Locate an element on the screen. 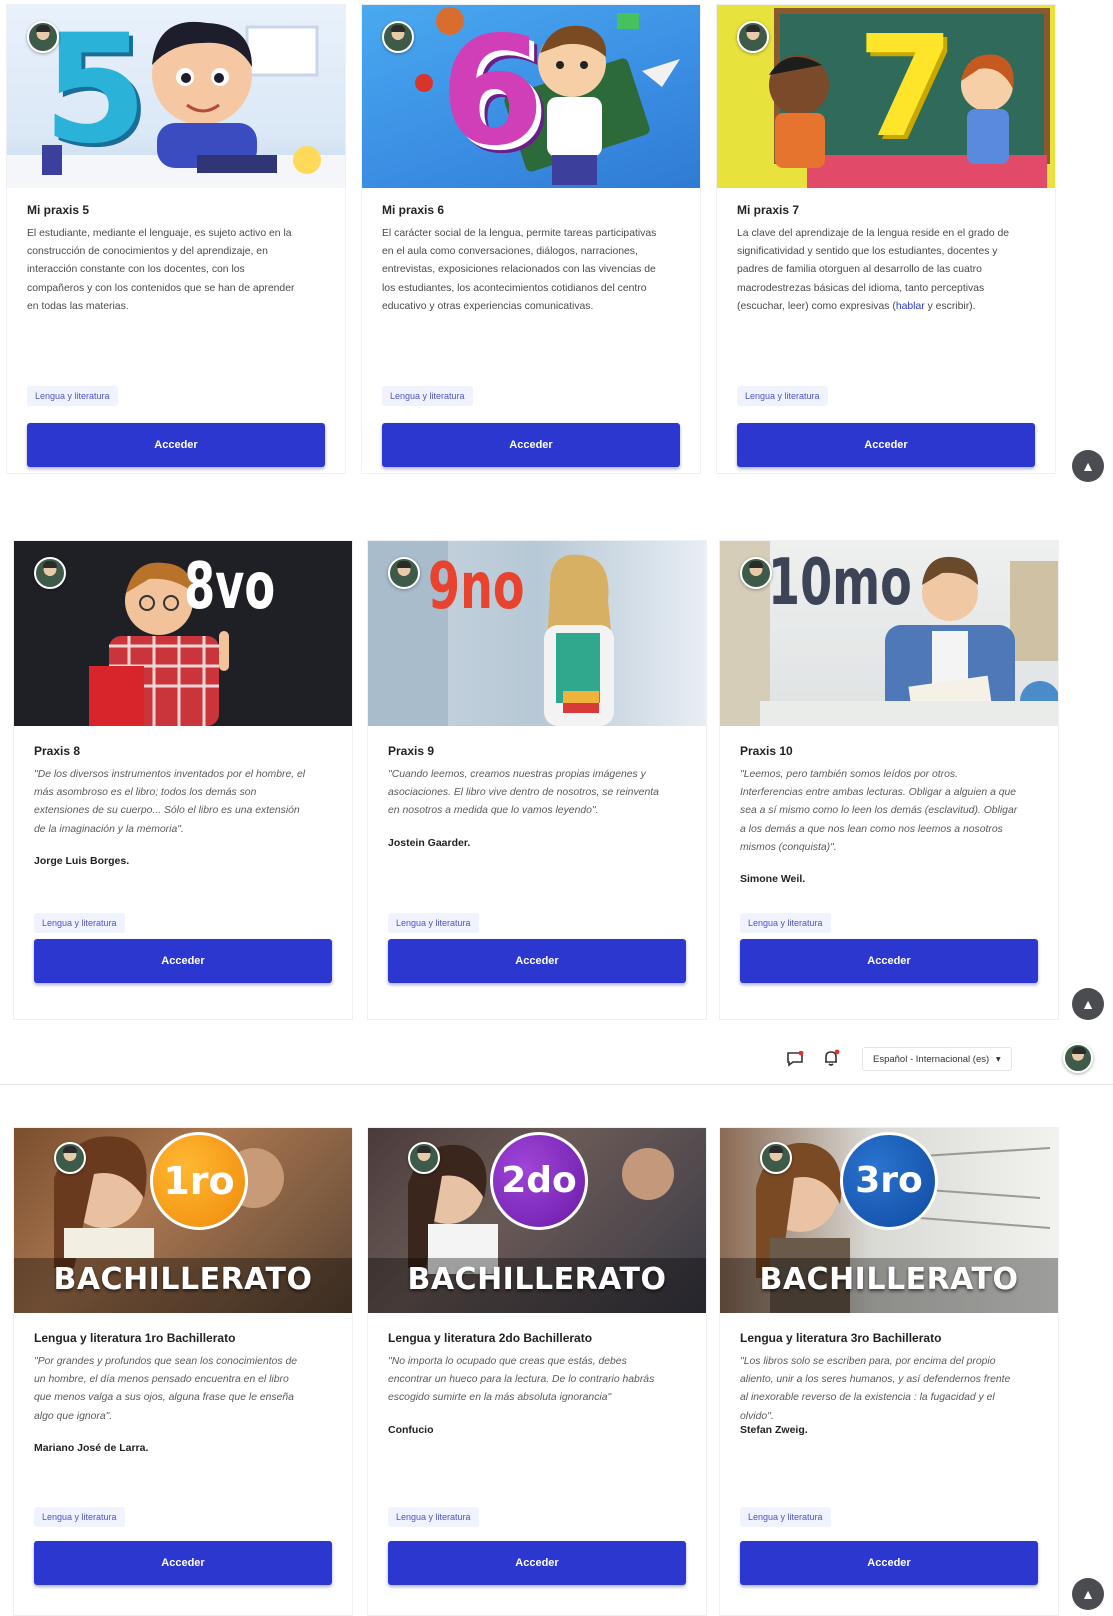  course-title: Lengua y literatura 3ro Bachillerato is located at coordinates (895, 1338).